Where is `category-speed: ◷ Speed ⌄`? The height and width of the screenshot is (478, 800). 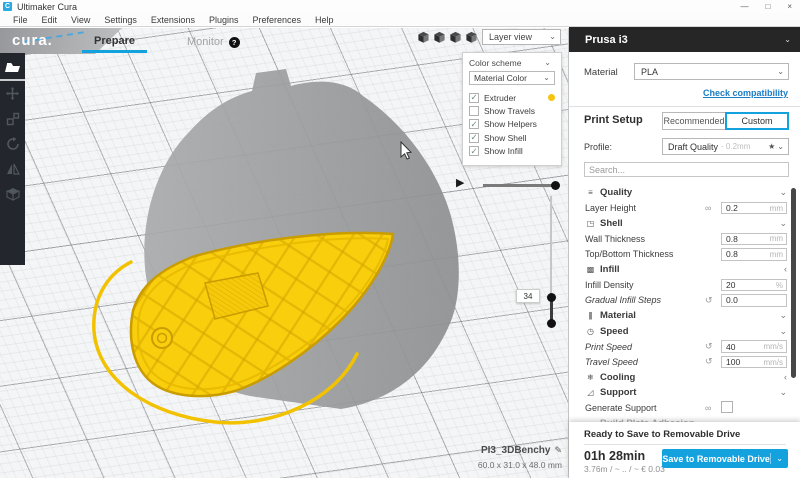 category-speed: ◷ Speed ⌄ is located at coordinates (684, 331).